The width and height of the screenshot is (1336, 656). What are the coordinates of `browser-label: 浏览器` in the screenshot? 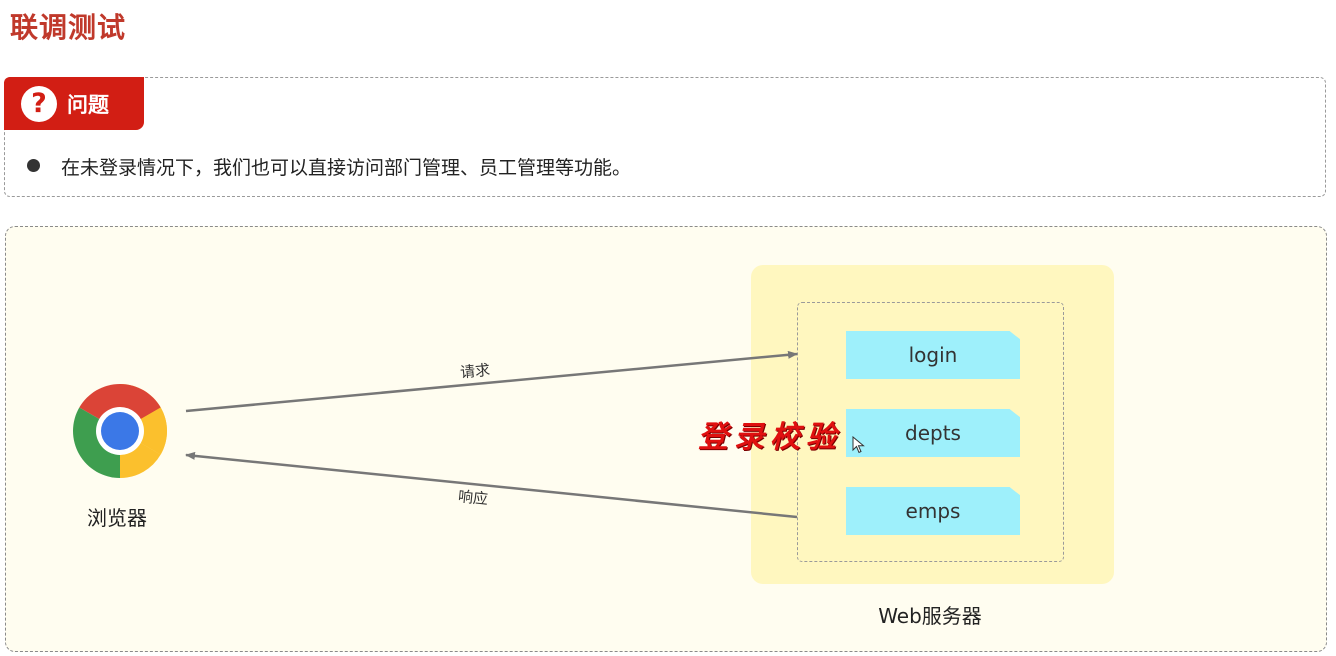 It's located at (117, 518).